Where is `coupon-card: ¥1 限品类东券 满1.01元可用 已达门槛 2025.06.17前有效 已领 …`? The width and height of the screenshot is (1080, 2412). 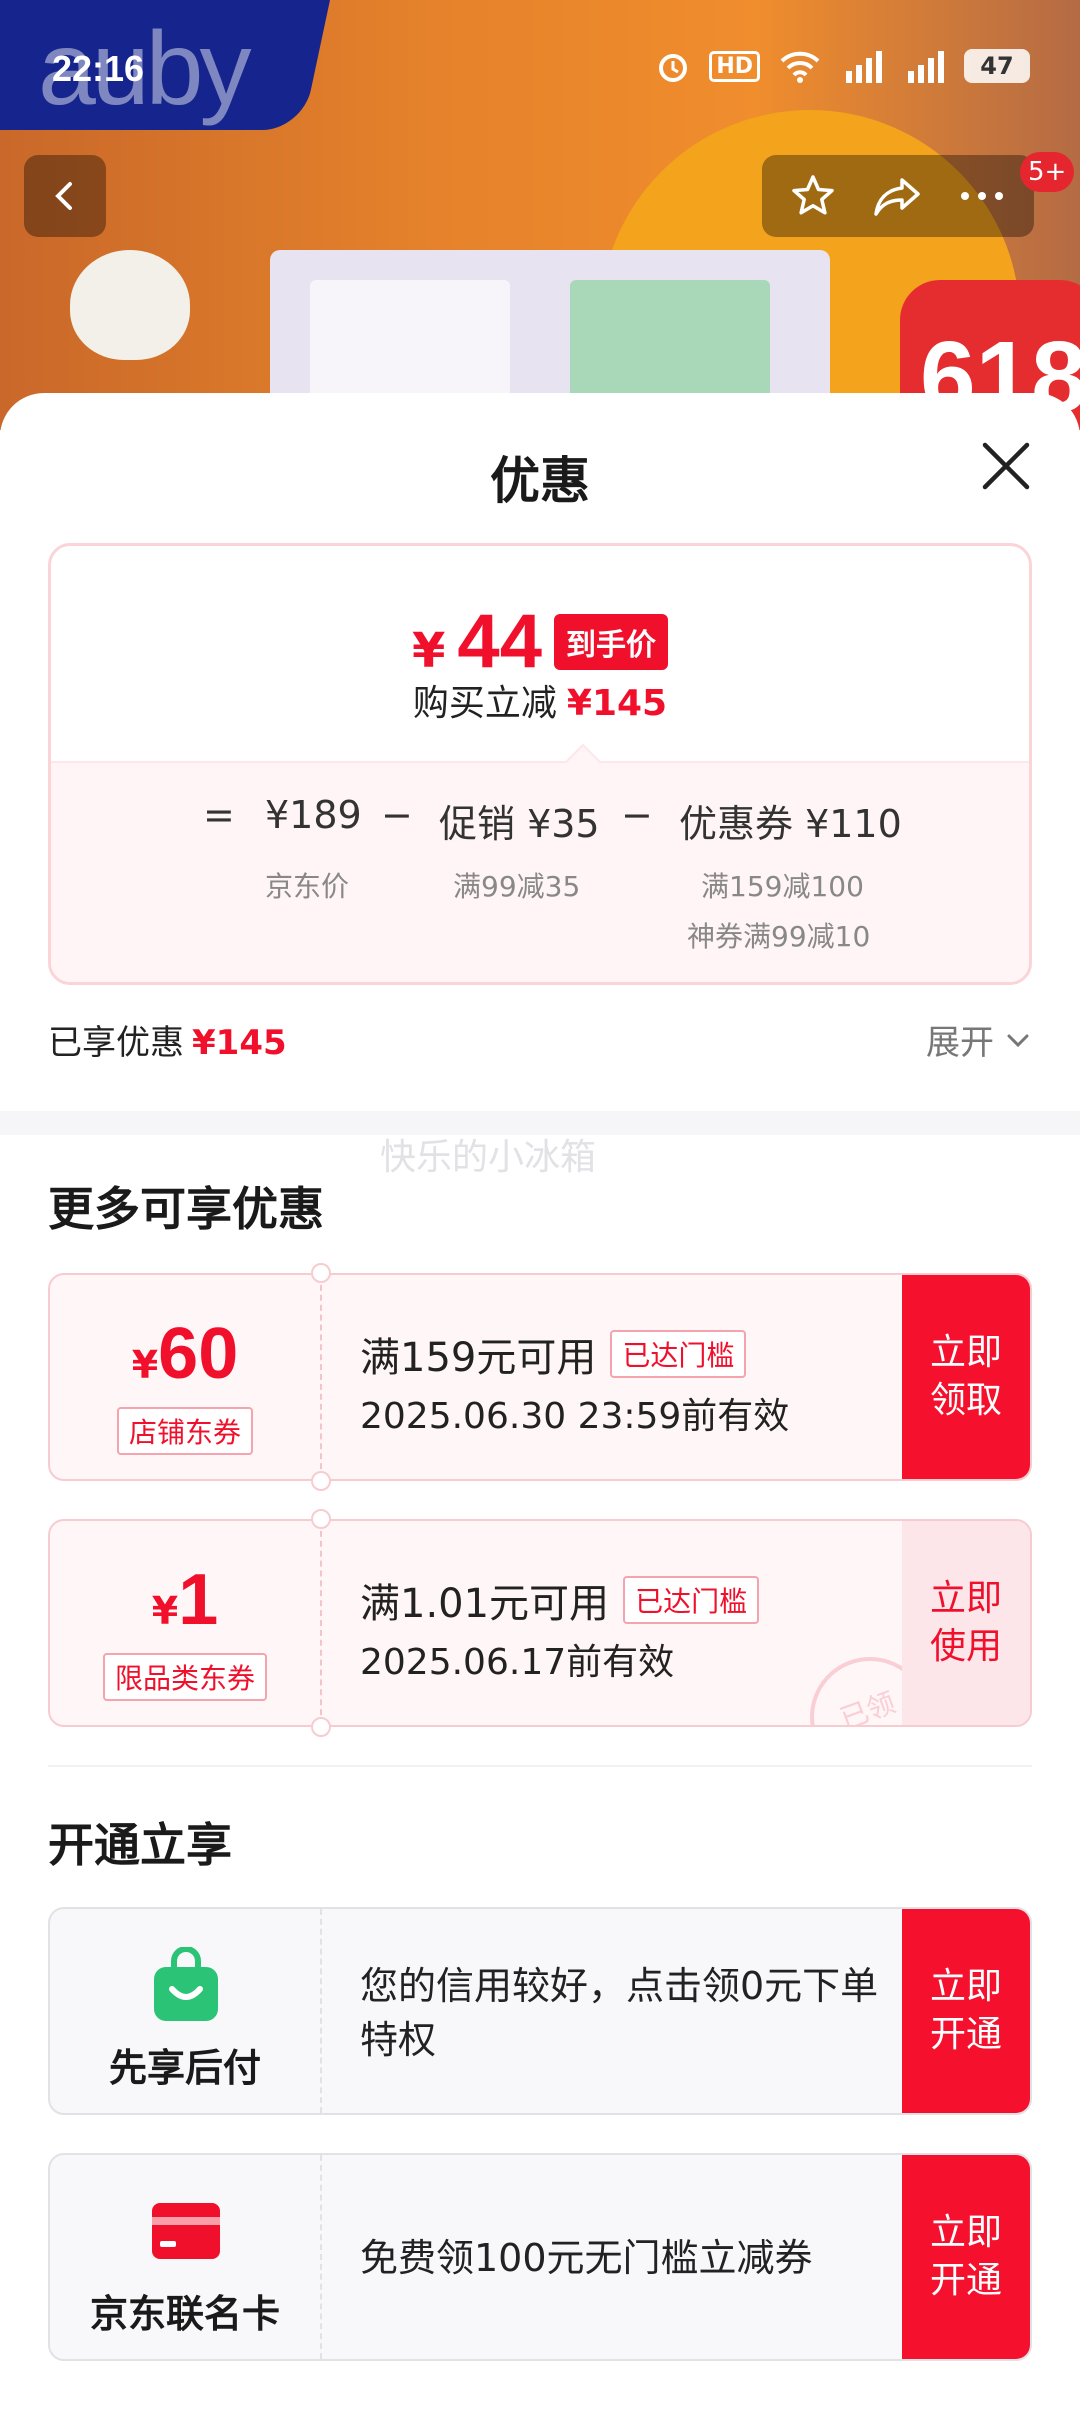
coupon-card: ¥1 限品类东券 满1.01元可用 已达门槛 2025.06.17前有效 已领 … is located at coordinates (540, 1623).